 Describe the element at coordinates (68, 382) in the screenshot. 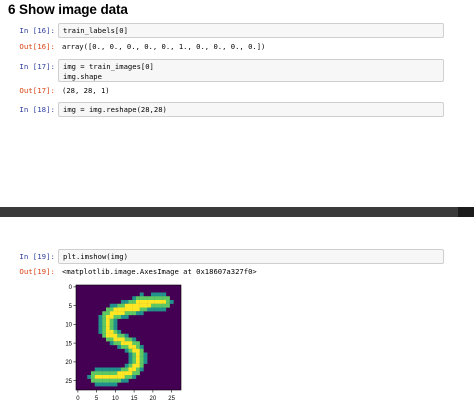

I see `y-tick-label: 25` at that location.